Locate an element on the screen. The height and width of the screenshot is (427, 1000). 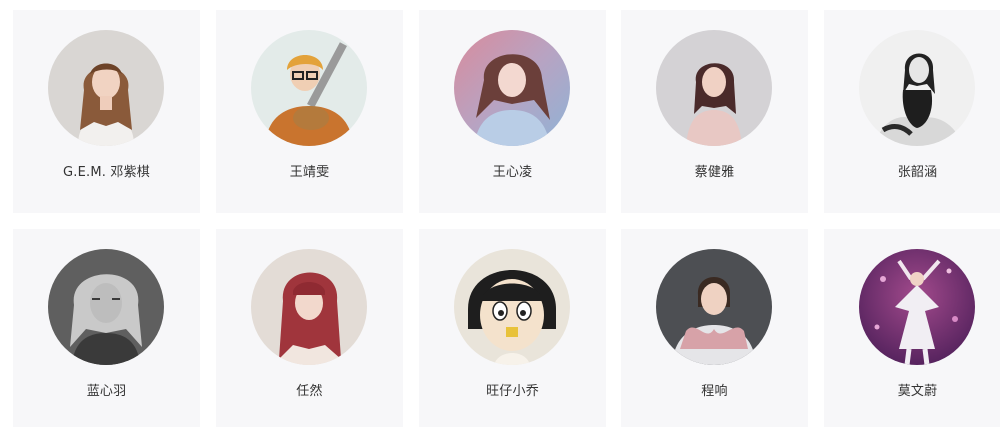
artist-name: 莫文蔚 is located at coordinates (912, 389).